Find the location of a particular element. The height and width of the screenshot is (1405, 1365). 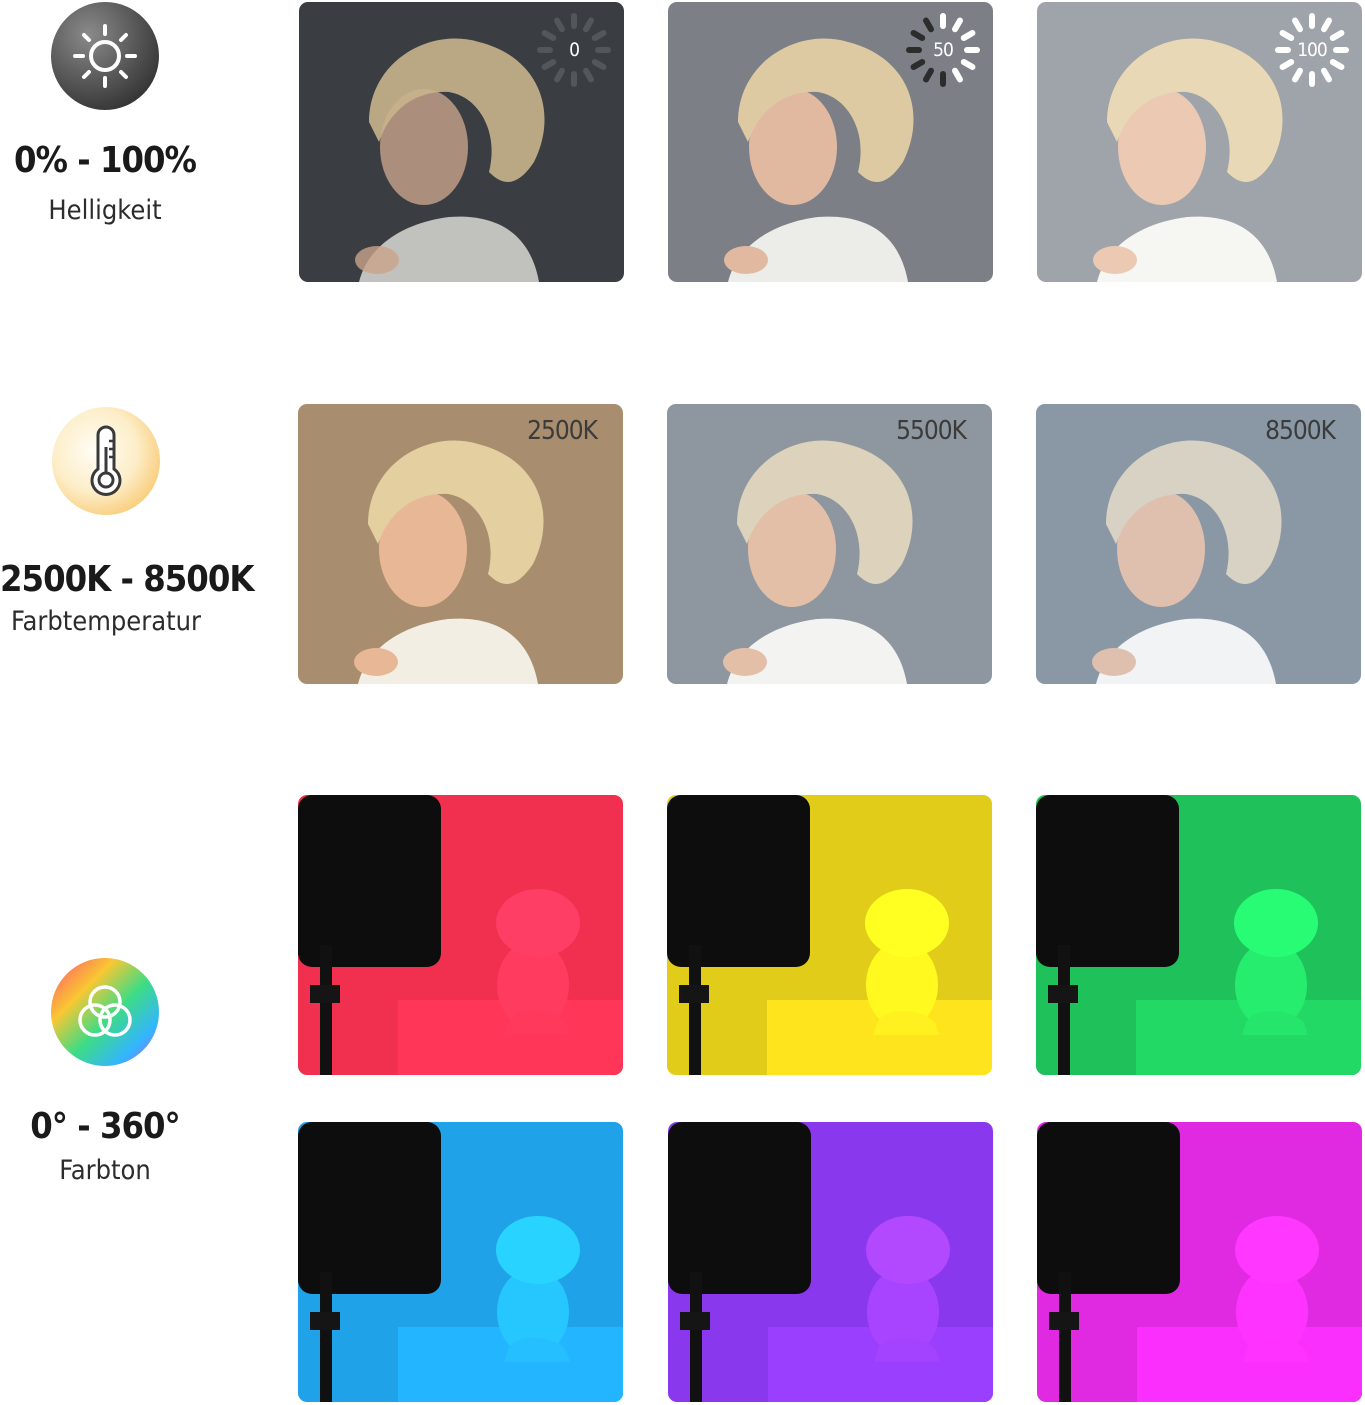

brightness-level-label: 50 is located at coordinates (943, 50).